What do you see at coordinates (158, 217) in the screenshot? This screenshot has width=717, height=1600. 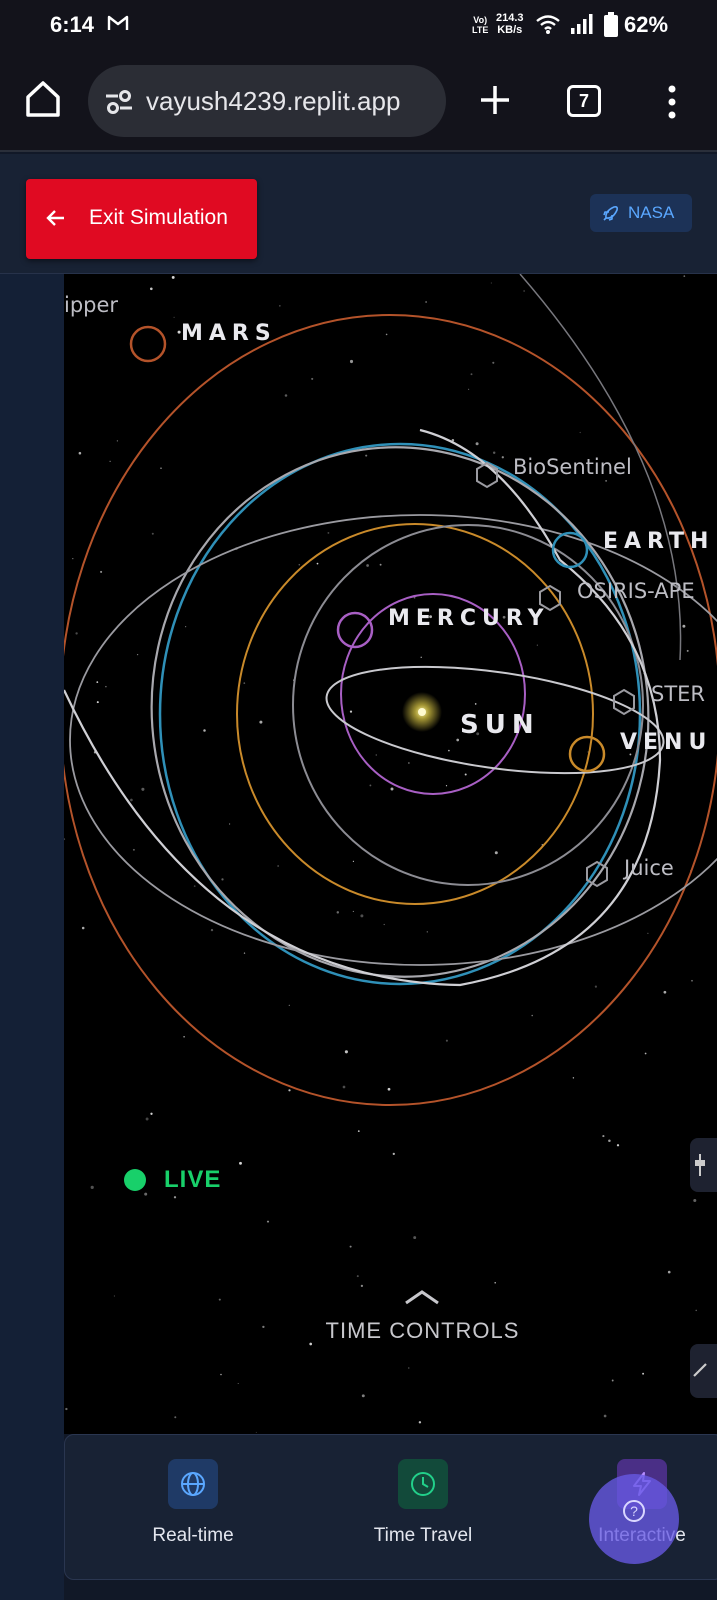 I see `exit-simulation-label: Exit Simulation` at bounding box center [158, 217].